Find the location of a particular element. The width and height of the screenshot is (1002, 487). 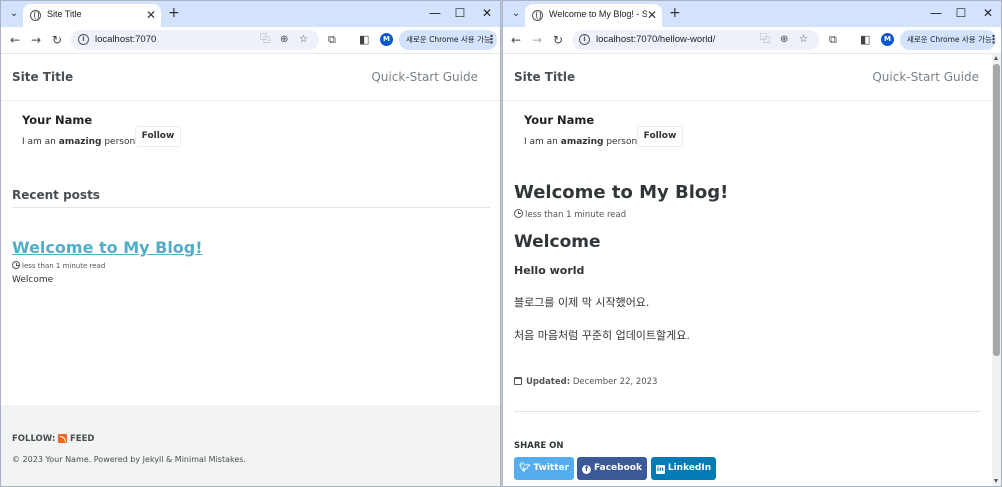

share-linkedin-button: in LinkedIn is located at coordinates (683, 468).